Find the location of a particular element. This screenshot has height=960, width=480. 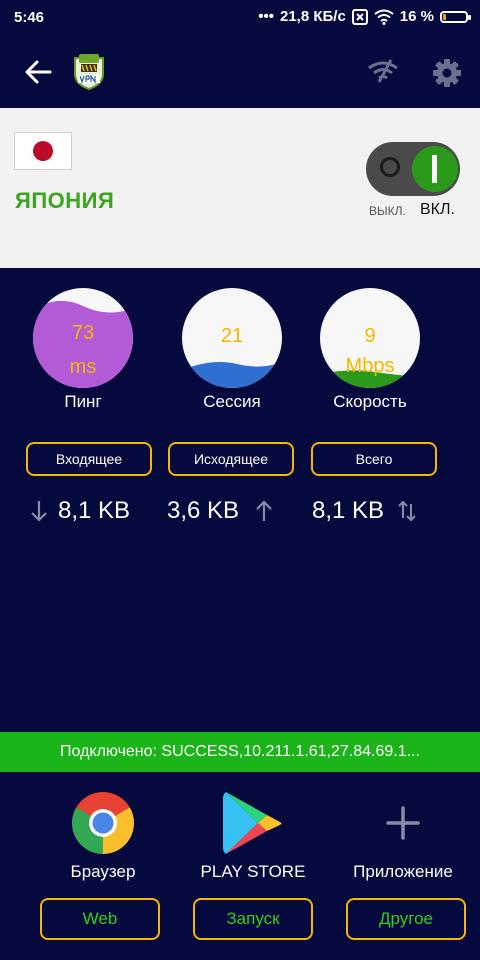

app-label-browser: Браузер is located at coordinates (103, 871).